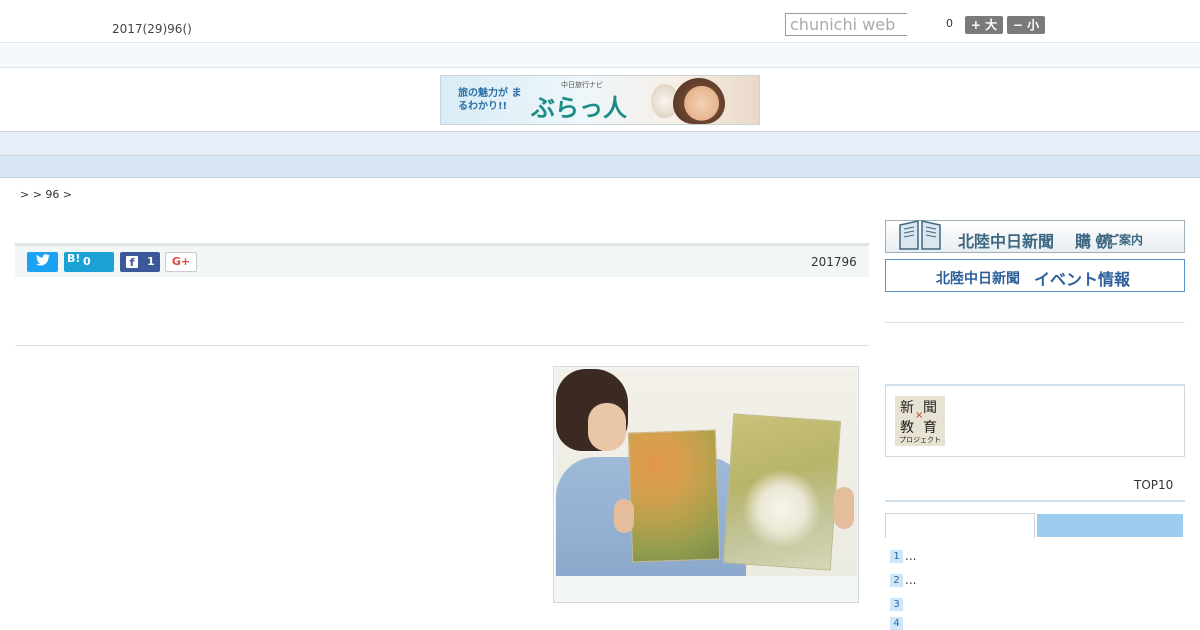  I want to click on subscribe-tail: のご案内, so click(1119, 240).